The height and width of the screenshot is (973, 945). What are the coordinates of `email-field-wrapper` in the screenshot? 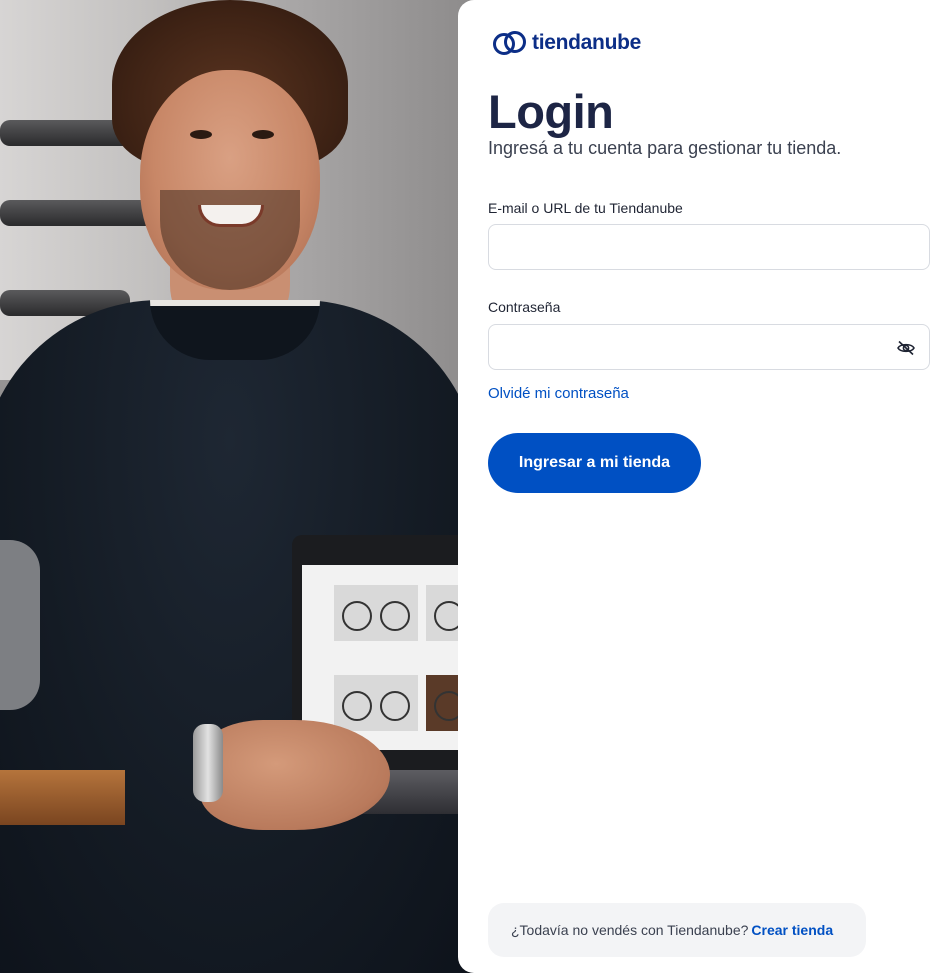 It's located at (709, 247).